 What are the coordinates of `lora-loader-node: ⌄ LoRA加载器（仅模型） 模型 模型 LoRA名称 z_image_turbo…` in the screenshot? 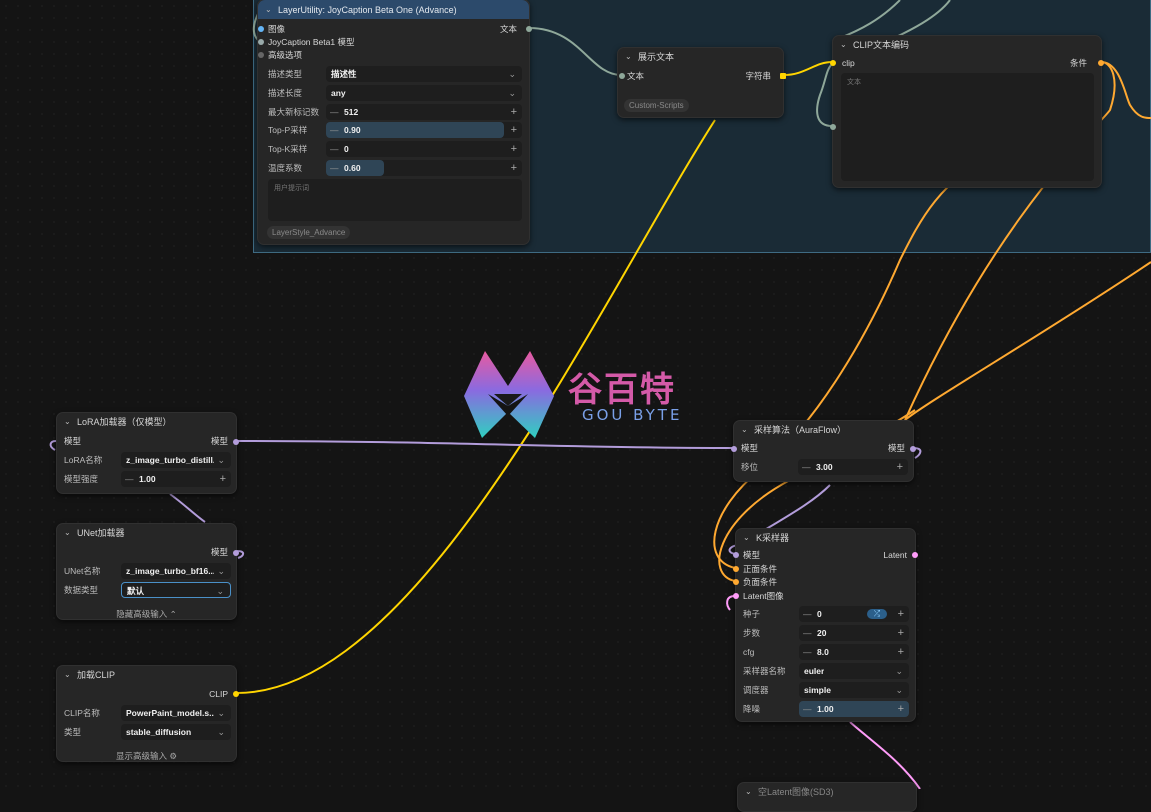 It's located at (147, 453).